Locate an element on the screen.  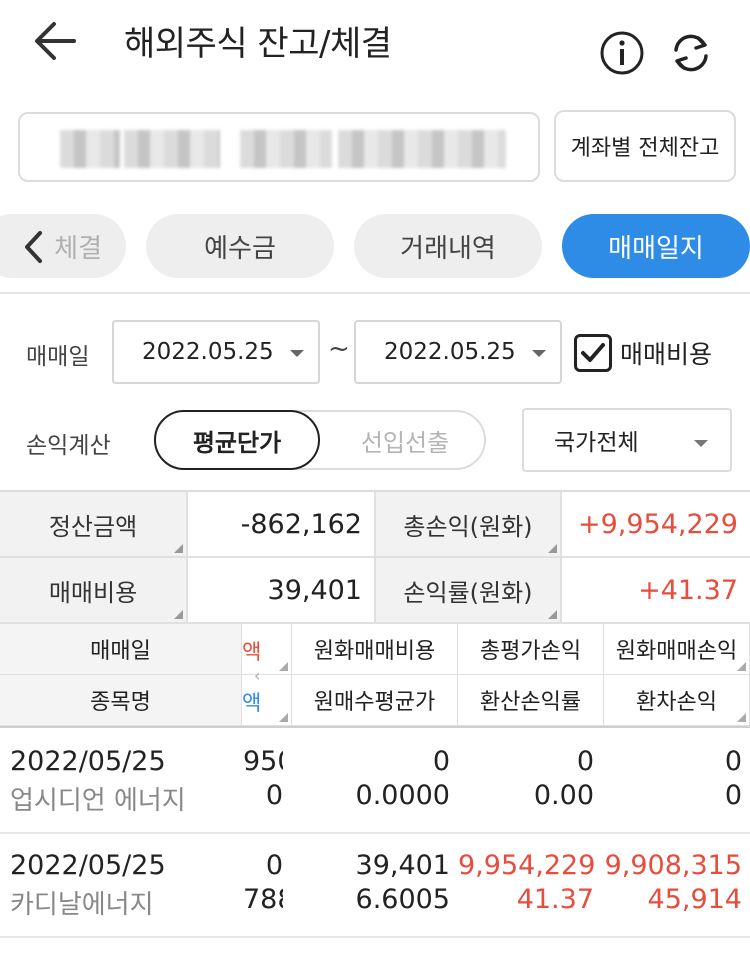
tab-label: 체결 is located at coordinates (78, 248).